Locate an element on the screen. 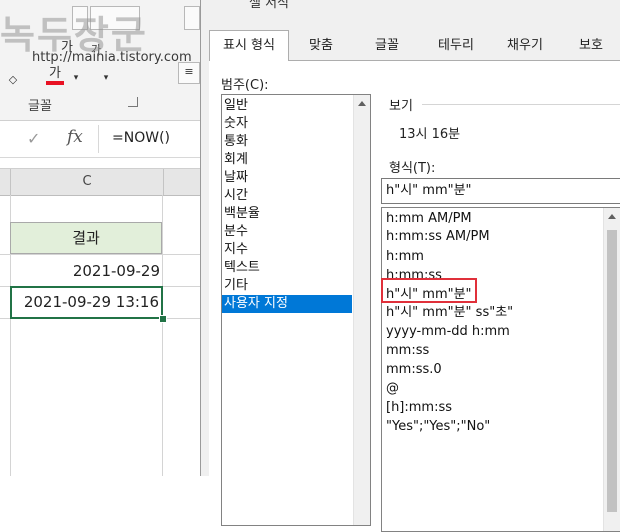 This screenshot has height=532, width=620. category-currency: 통화 is located at coordinates (287, 142).